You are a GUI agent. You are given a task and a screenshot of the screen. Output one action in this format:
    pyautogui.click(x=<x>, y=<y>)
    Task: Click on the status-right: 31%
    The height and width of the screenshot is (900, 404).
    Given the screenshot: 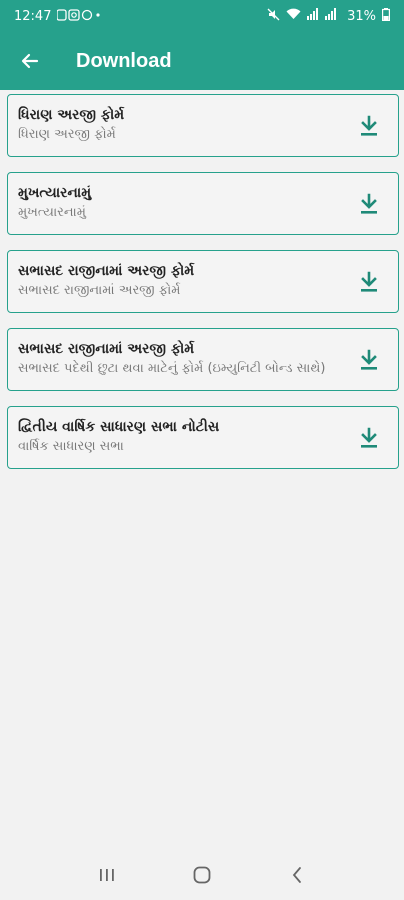 What is the action you would take?
    pyautogui.click(x=329, y=16)
    